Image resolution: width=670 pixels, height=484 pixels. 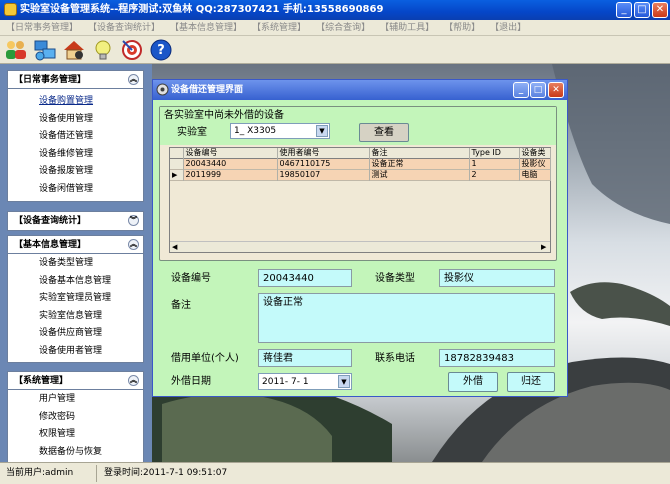 What do you see at coordinates (75, 282) in the screenshot?
I see `sidebar-item-baseinfo: 设备基本信息管理` at bounding box center [75, 282].